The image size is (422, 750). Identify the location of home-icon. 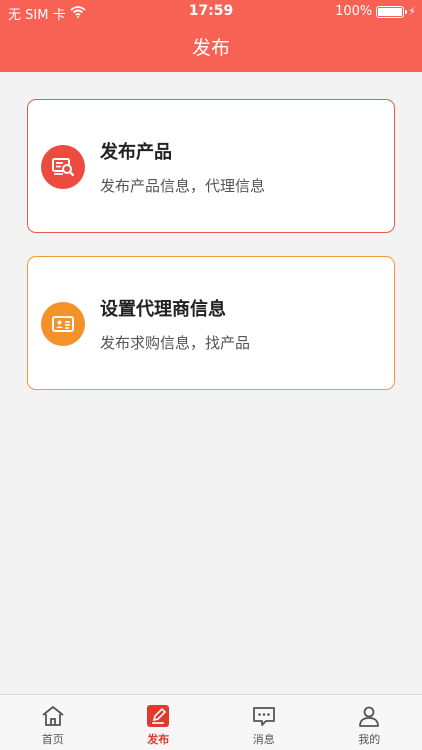
(53, 716).